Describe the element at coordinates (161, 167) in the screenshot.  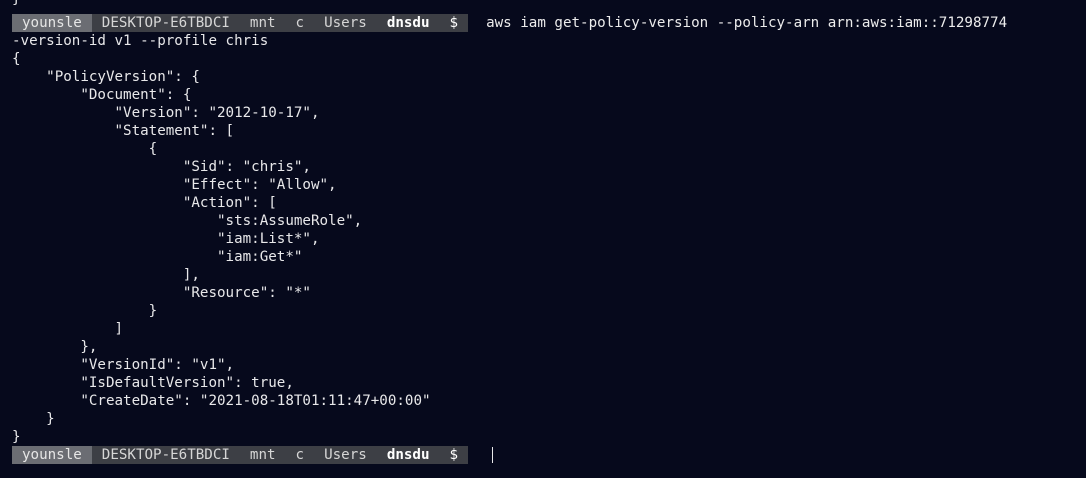
I see `output-line: "Sid": "chris",` at that location.